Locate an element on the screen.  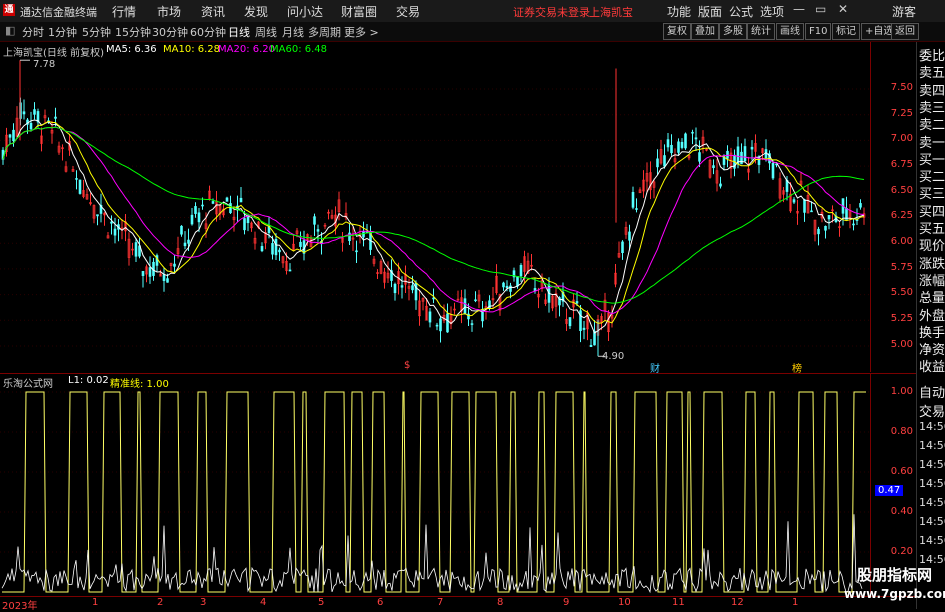
minimize-icon: — is located at coordinates (799, 9).